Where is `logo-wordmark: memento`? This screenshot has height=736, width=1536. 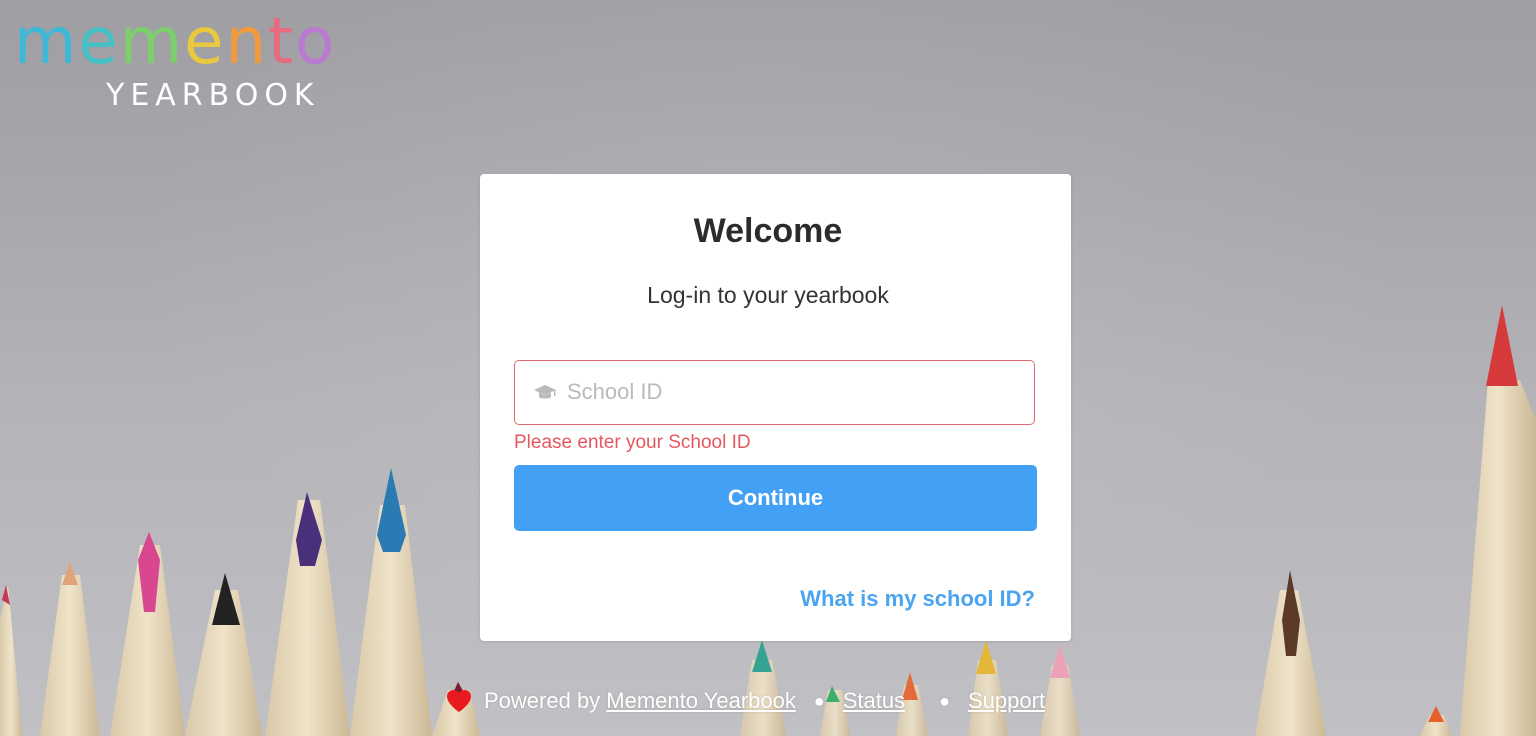 logo-wordmark: memento is located at coordinates (175, 42).